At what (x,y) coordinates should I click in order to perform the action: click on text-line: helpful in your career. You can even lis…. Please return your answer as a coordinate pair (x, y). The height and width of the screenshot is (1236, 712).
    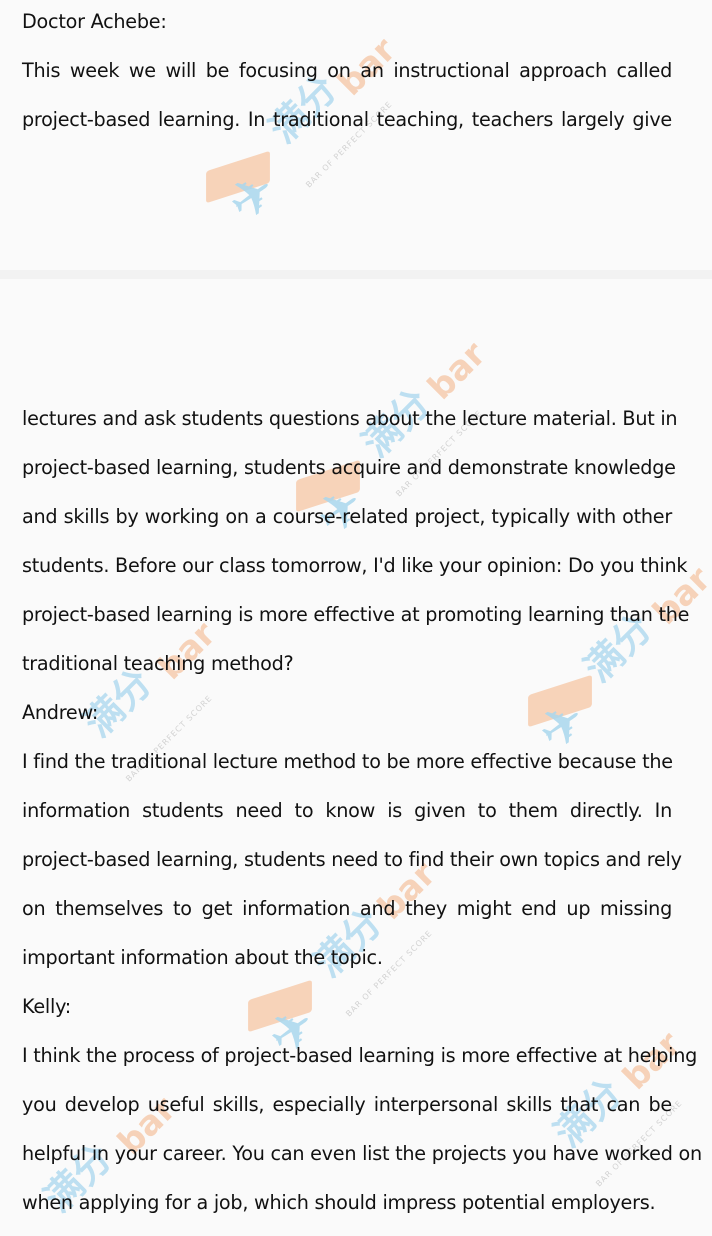
    Looking at the image, I should click on (362, 1153).